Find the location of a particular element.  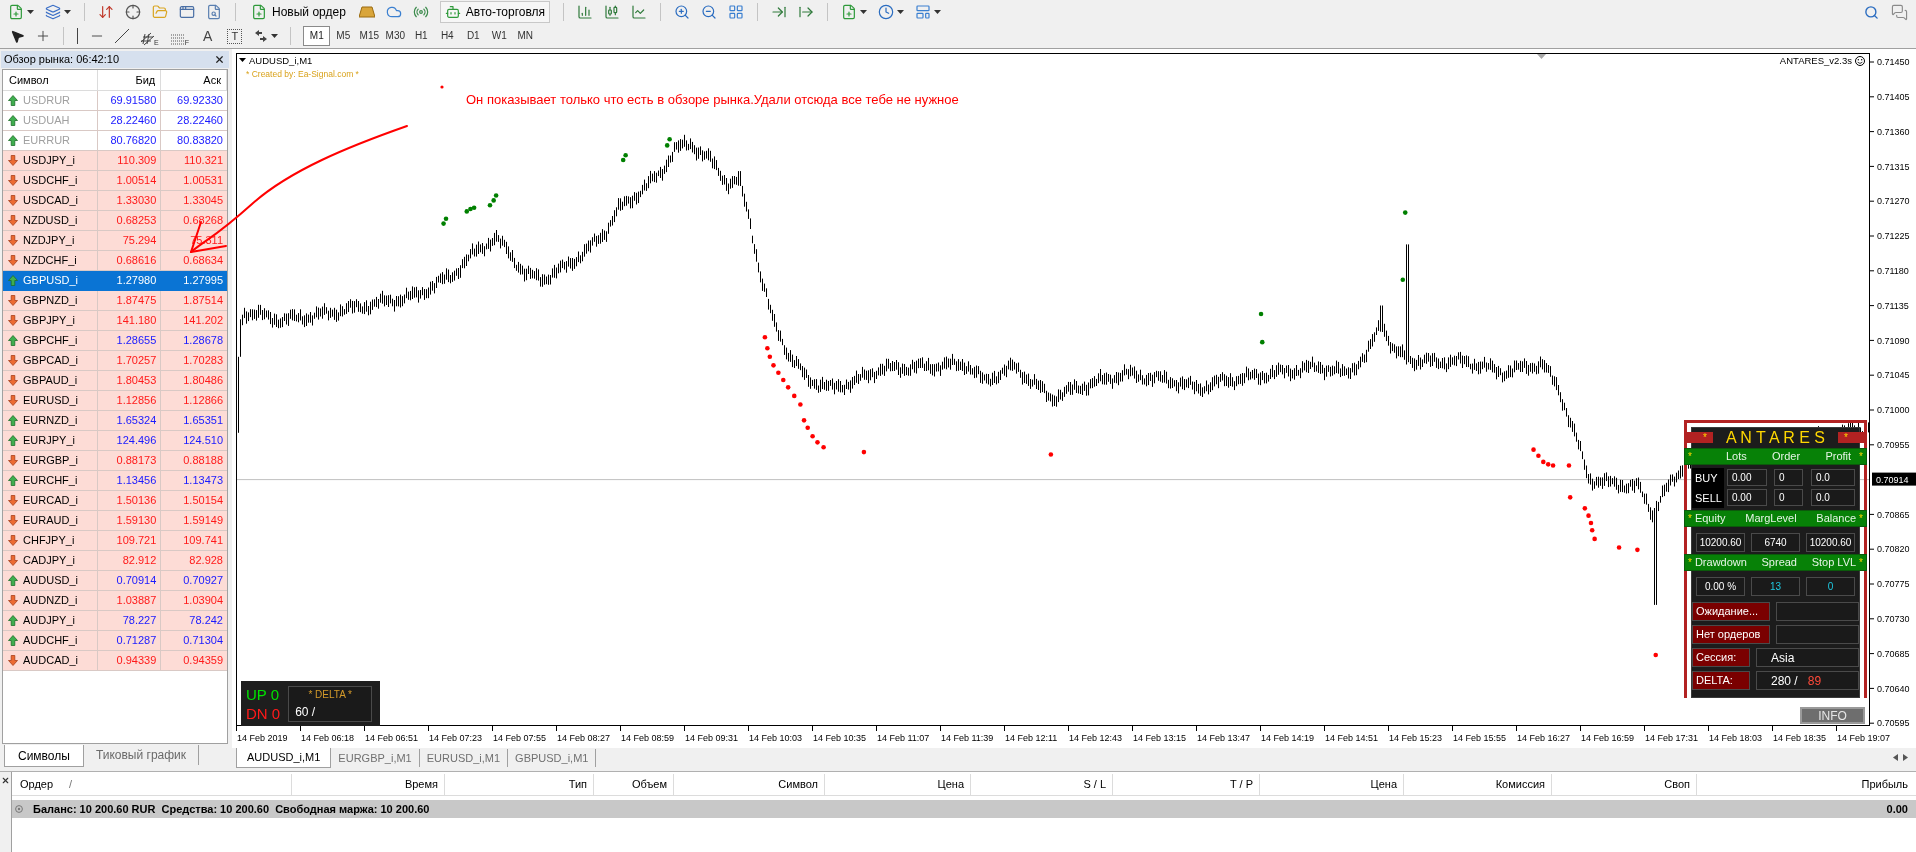

zoom-out-icon is located at coordinates (709, 12).